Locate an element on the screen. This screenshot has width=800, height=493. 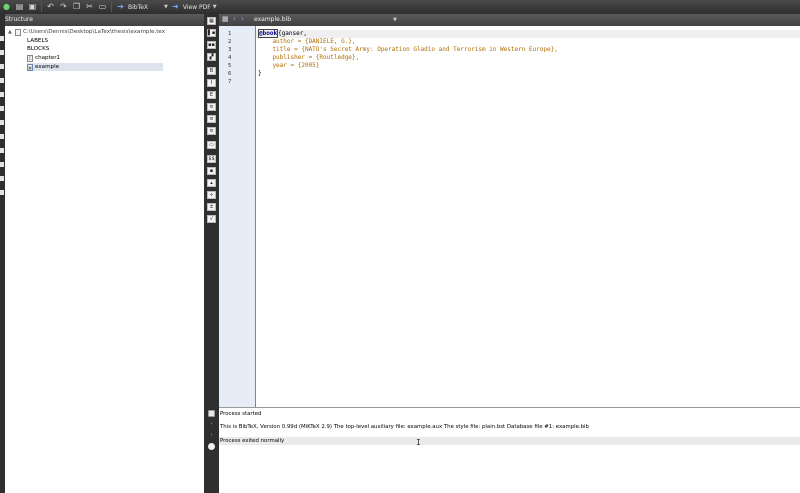
compile-combo-value: BibTeX is located at coordinates (138, 7).